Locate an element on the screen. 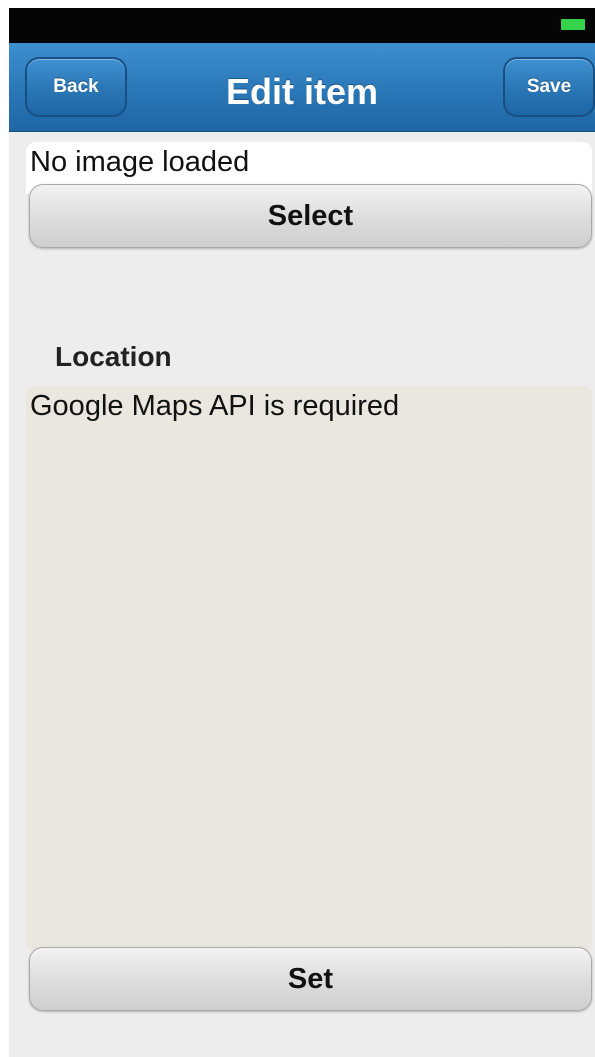  select-image-button: Select is located at coordinates (310, 216).